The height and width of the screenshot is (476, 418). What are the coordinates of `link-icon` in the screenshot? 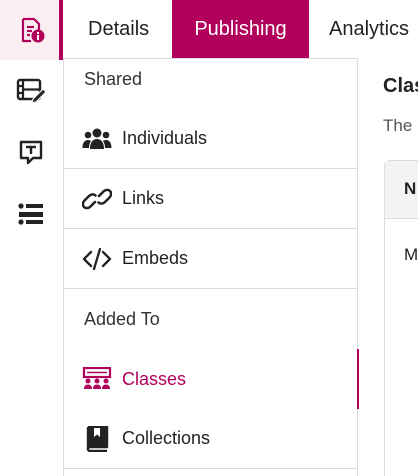 It's located at (97, 198).